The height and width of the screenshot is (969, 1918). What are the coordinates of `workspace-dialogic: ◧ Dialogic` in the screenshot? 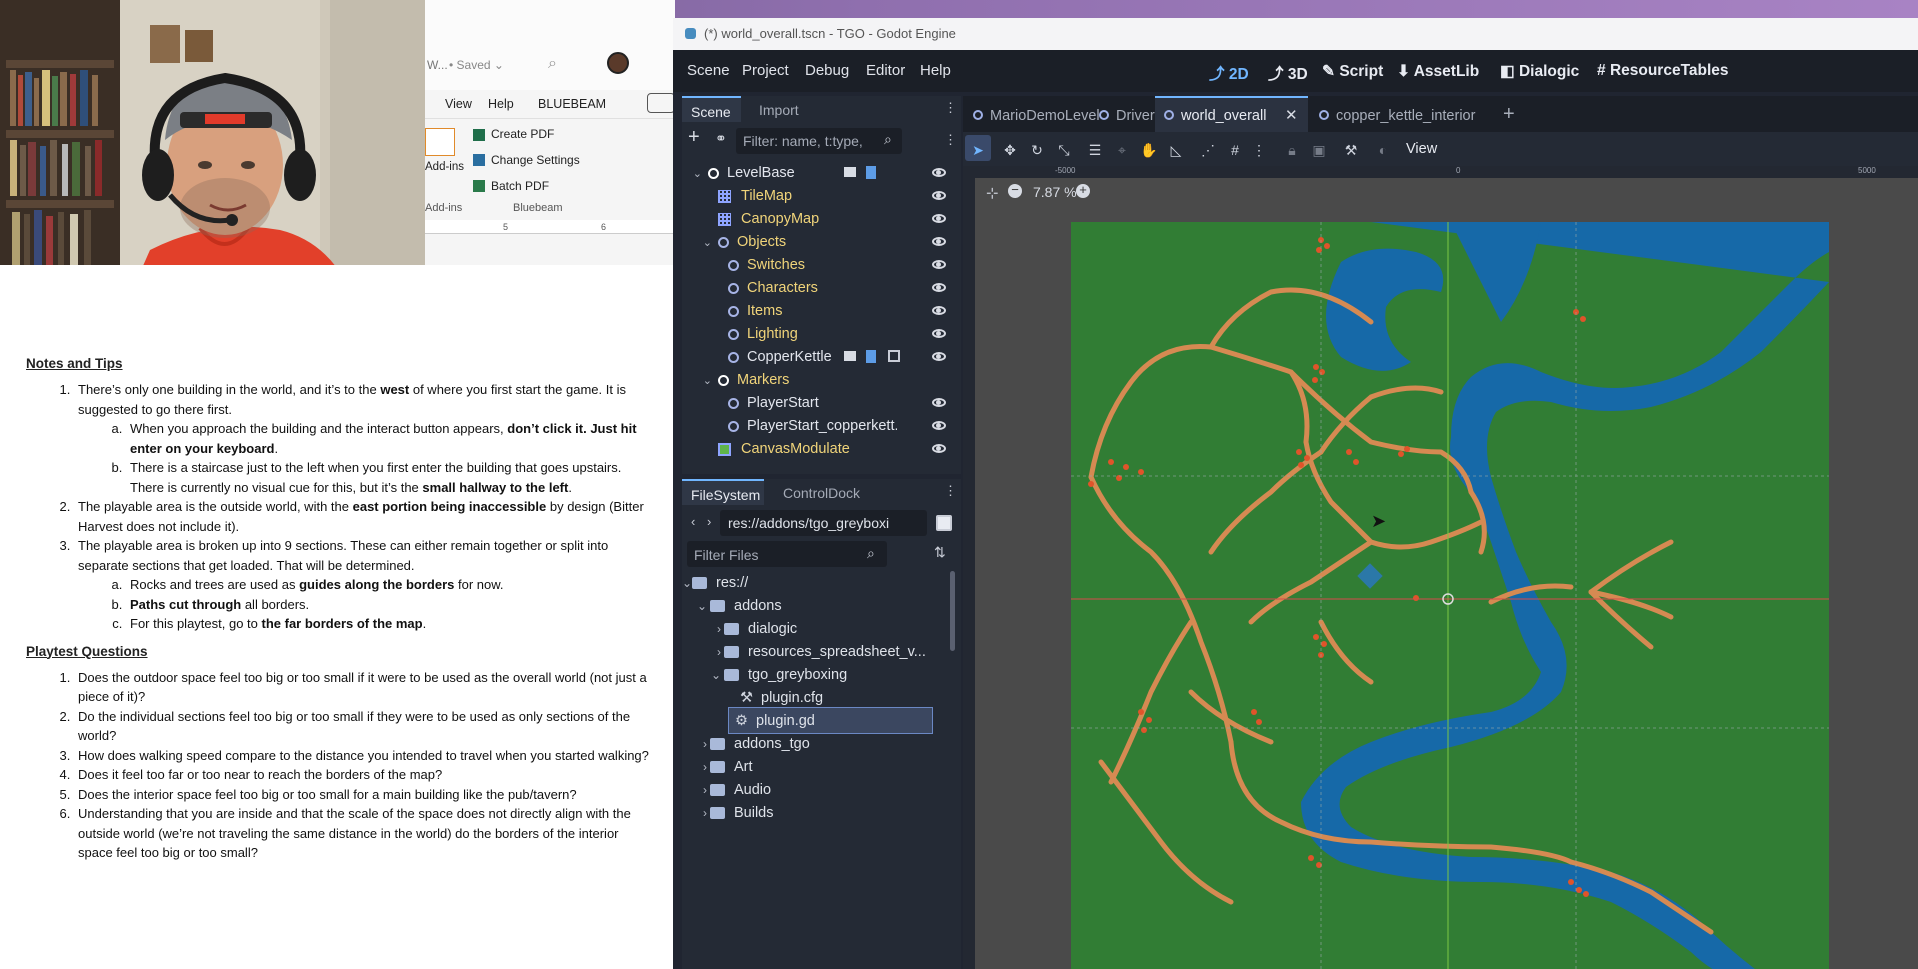 It's located at (1539, 71).